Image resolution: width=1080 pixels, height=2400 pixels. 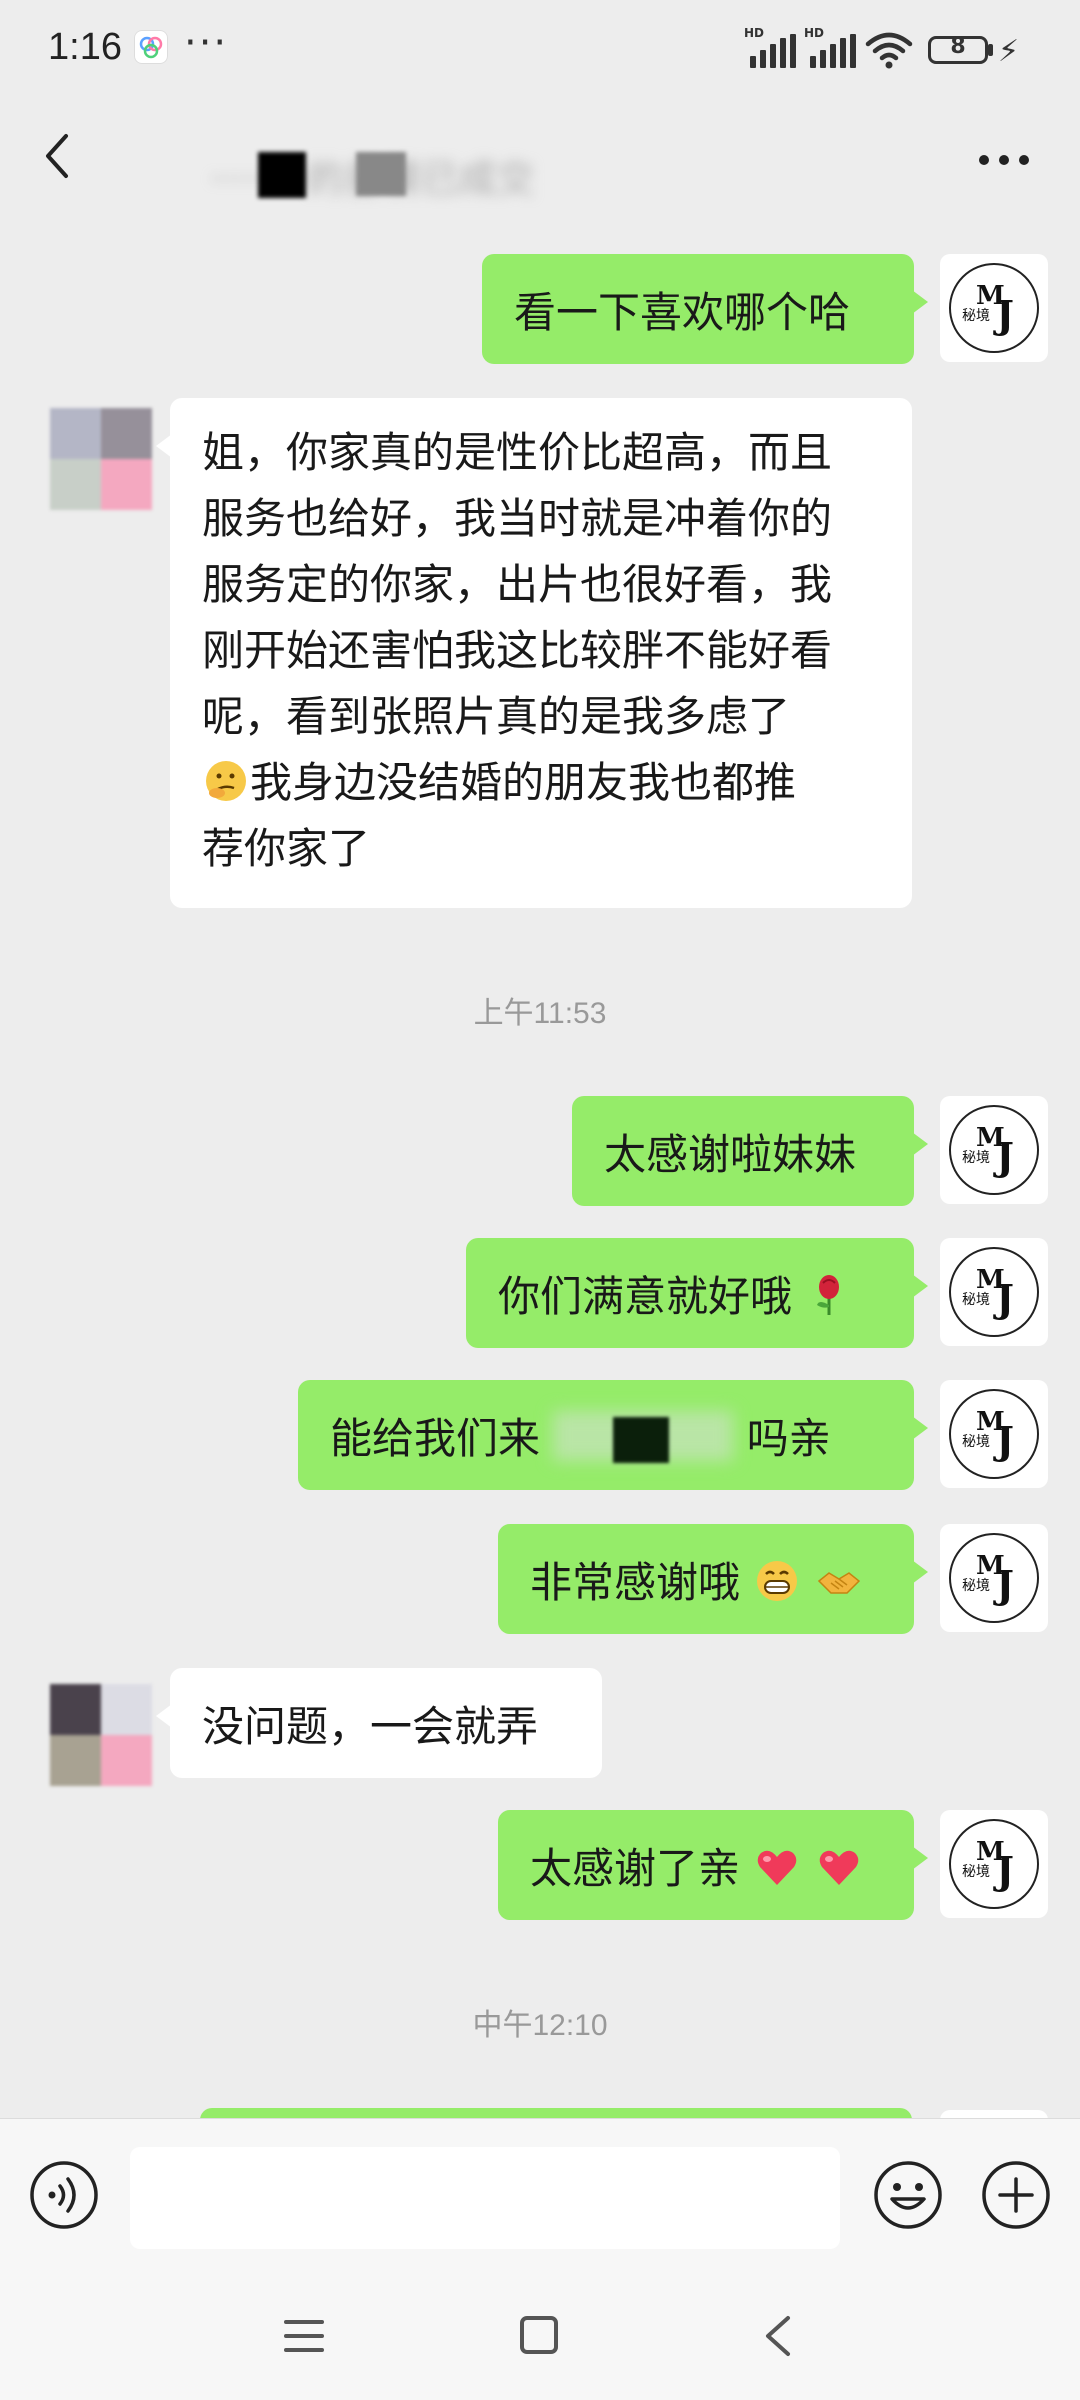 What do you see at coordinates (539, 2335) in the screenshot?
I see `home-icon` at bounding box center [539, 2335].